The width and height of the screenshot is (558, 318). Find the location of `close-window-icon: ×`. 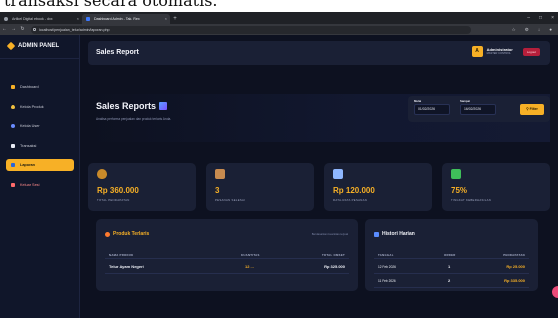

close-window-icon: × is located at coordinates (552, 18).